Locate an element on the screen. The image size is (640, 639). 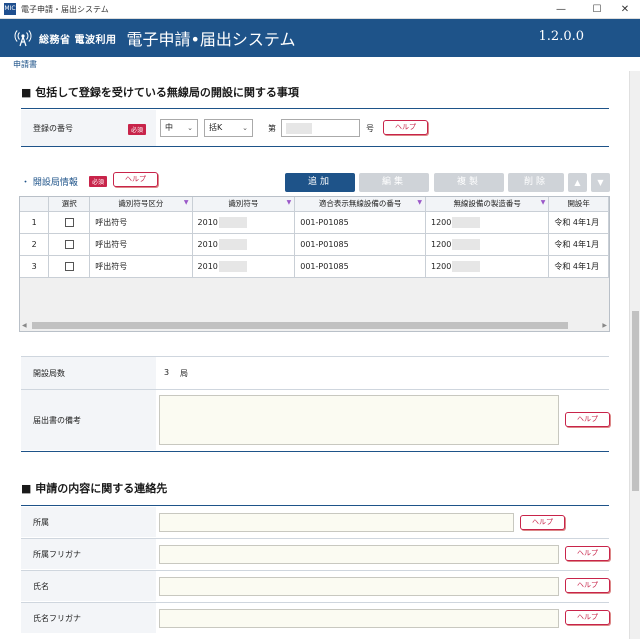
table-row: 1 呼出符号 2010 001-P01085 1200 令和 4年1月 is located at coordinates (314, 222).